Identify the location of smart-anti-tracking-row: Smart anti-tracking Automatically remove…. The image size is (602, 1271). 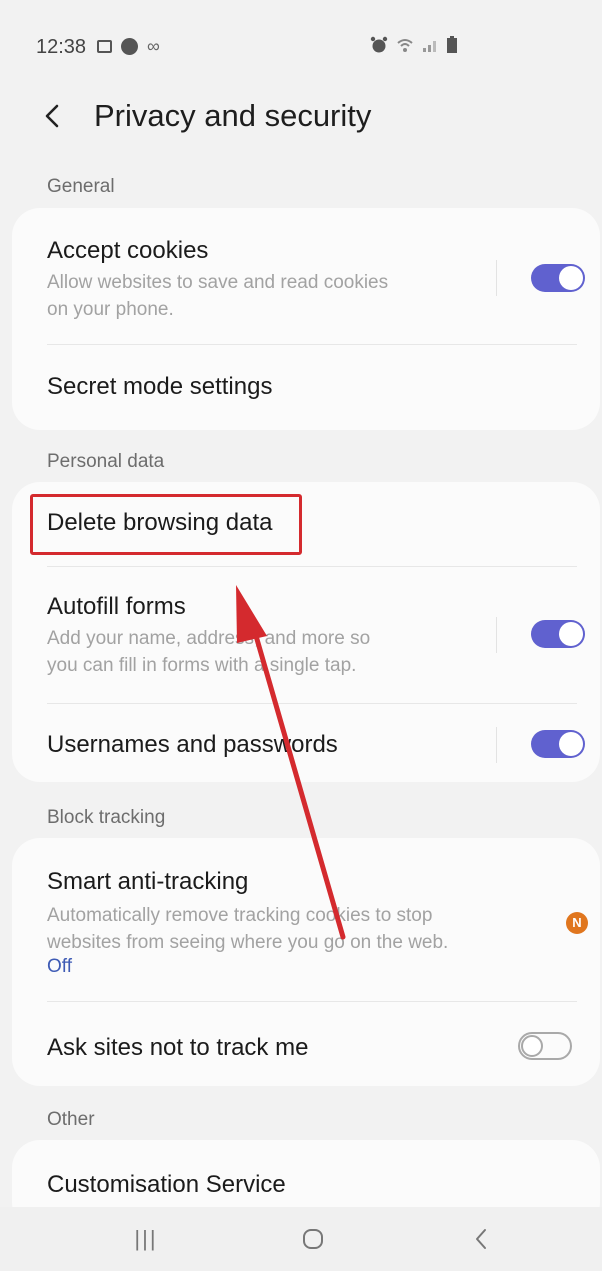
(306, 919).